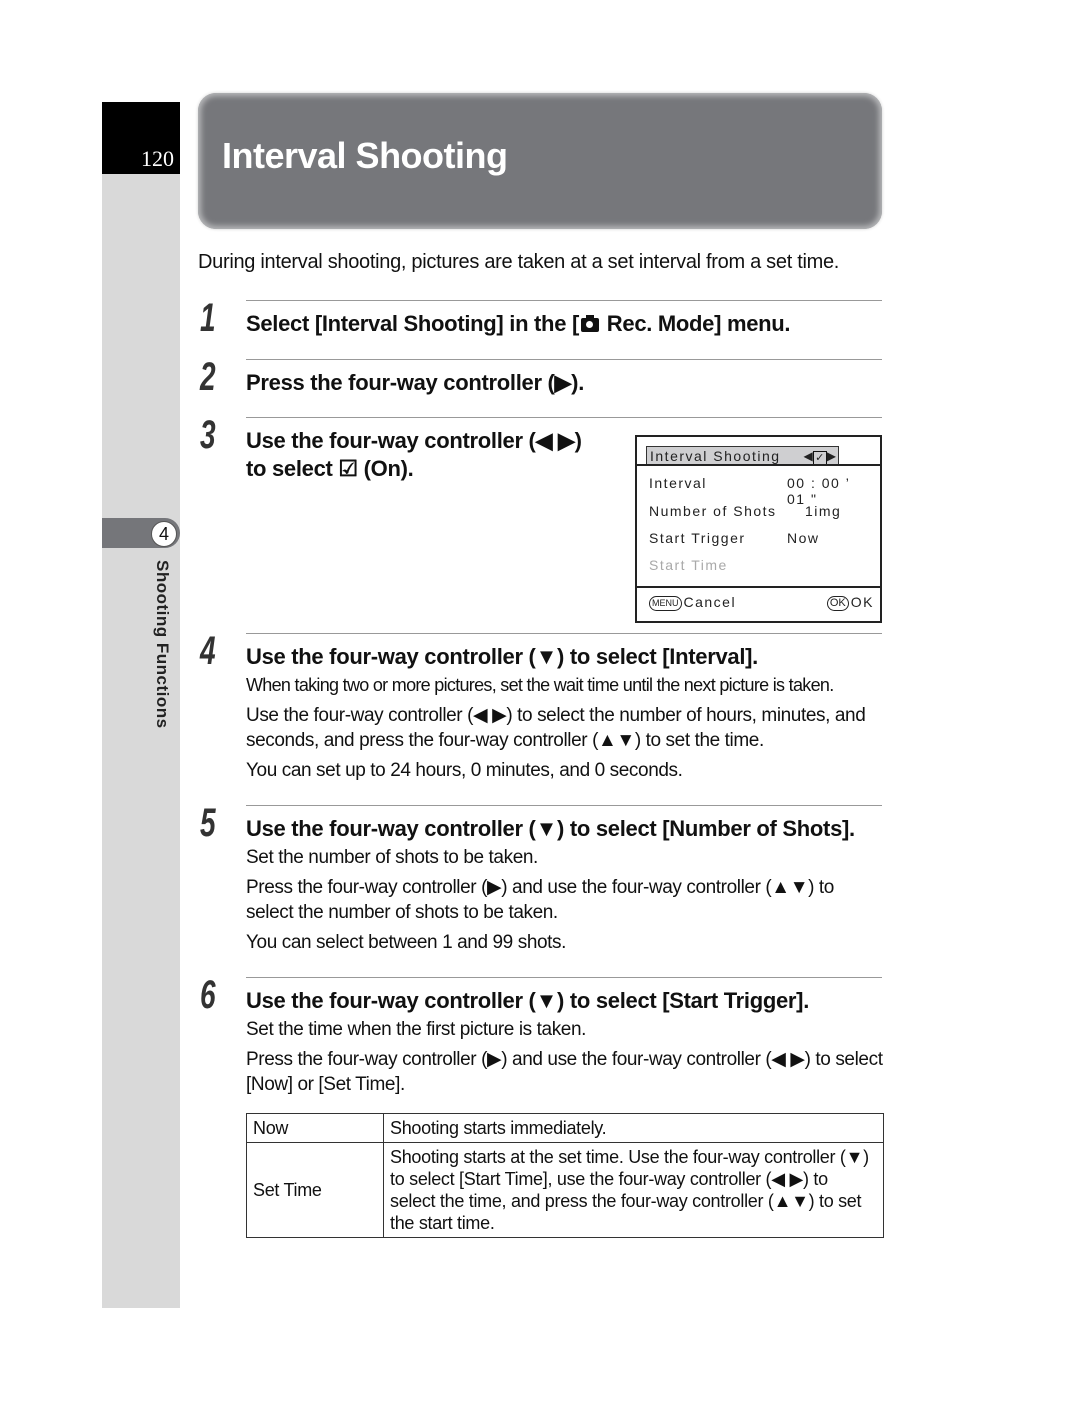 This screenshot has height=1410, width=1080. I want to click on lcd-row-value: Now, so click(803, 538).